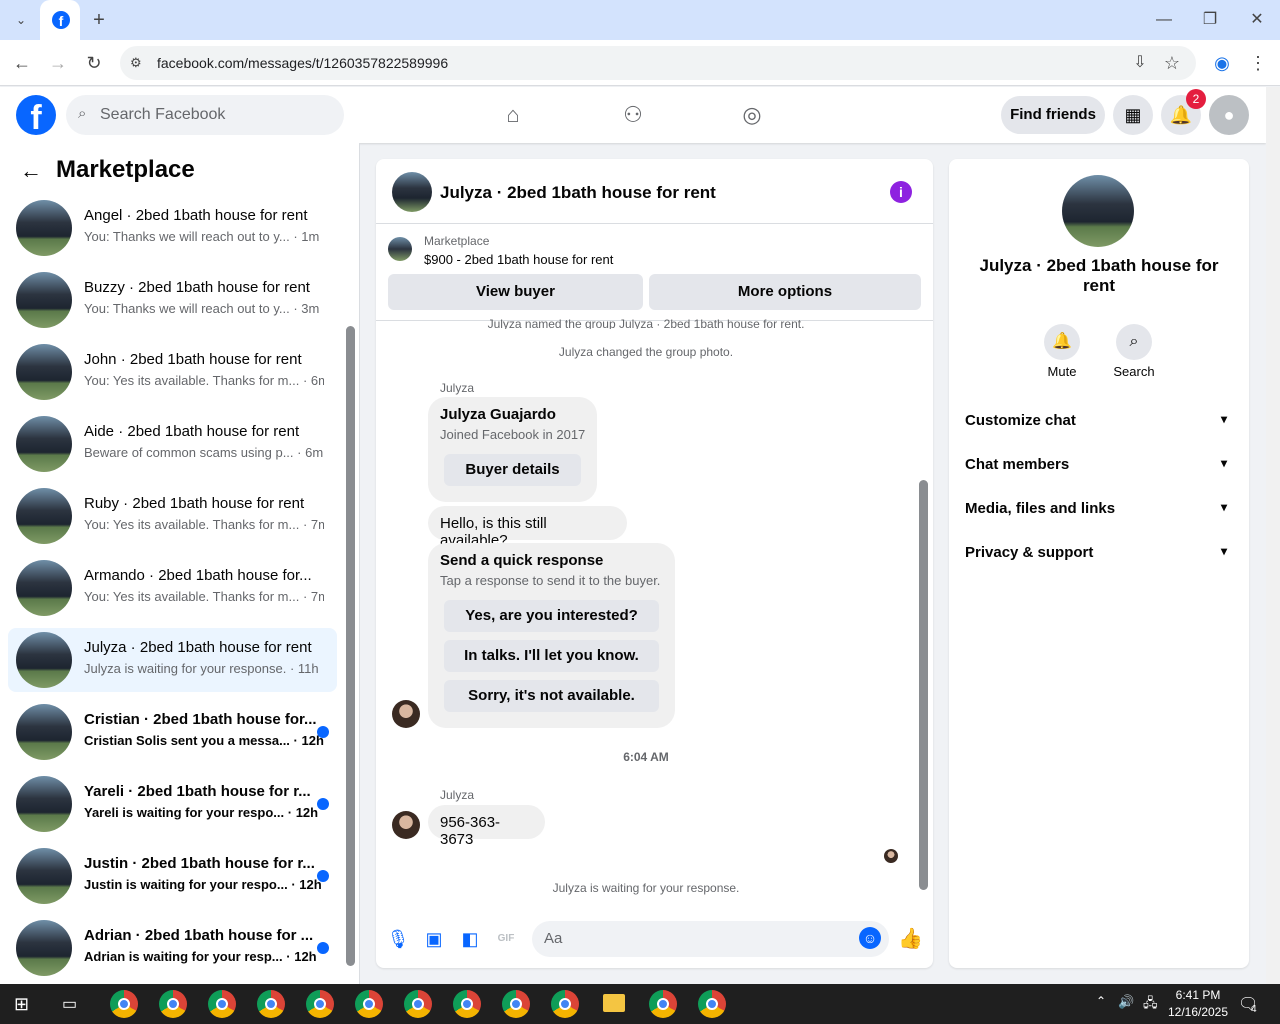 Image resolution: width=1280 pixels, height=1024 pixels. Describe the element at coordinates (44, 732) in the screenshot. I see `conversation-avatar` at that location.